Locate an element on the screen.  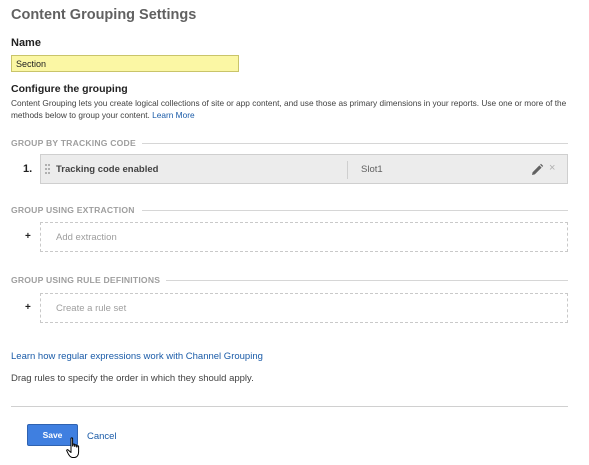
create-rule-set-label: Create a rule set is located at coordinates (91, 308).